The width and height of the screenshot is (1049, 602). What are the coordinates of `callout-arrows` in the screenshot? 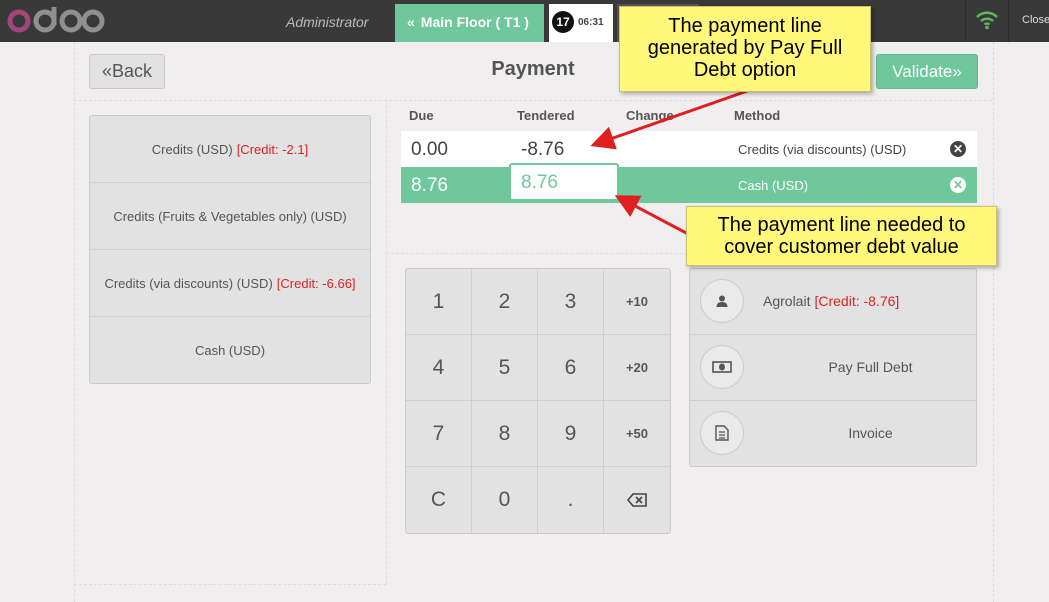 It's located at (670, 162).